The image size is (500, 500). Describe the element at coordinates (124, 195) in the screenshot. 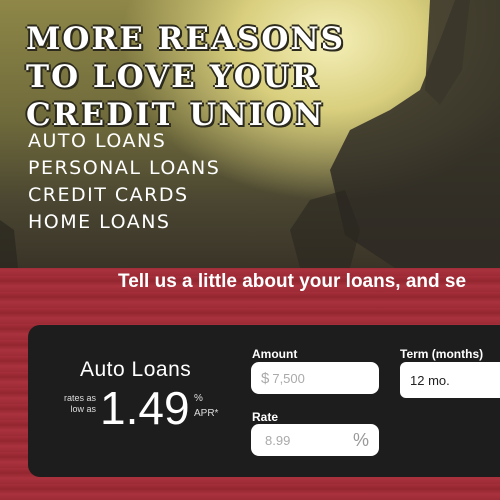

I see `loan-type-credit-cards: CREDIT CARDS` at that location.